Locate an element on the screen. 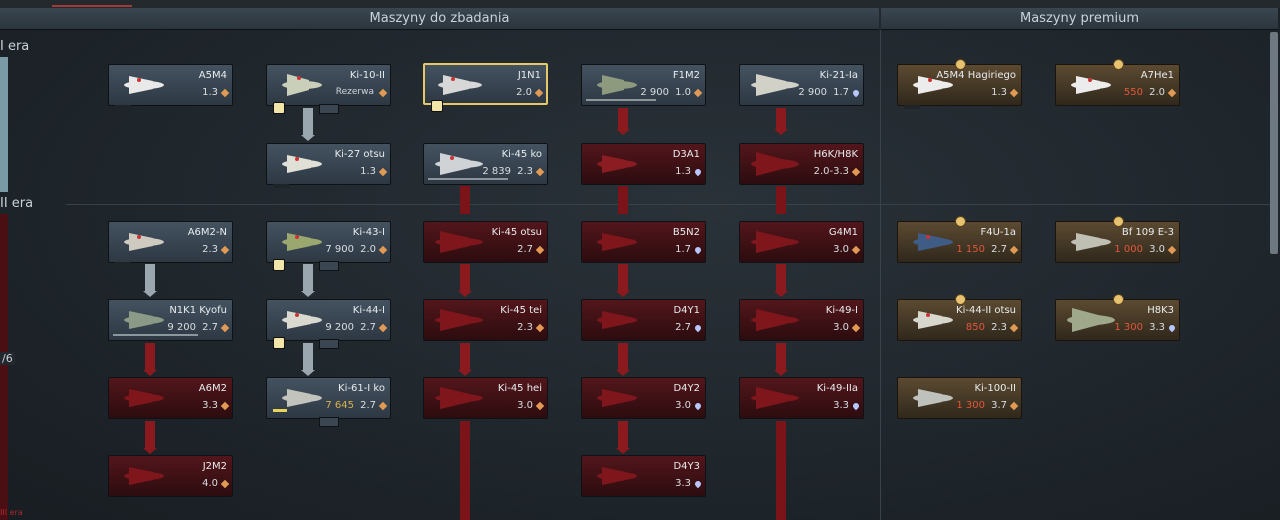 The height and width of the screenshot is (520, 1280). top-strip is located at coordinates (640, 4).